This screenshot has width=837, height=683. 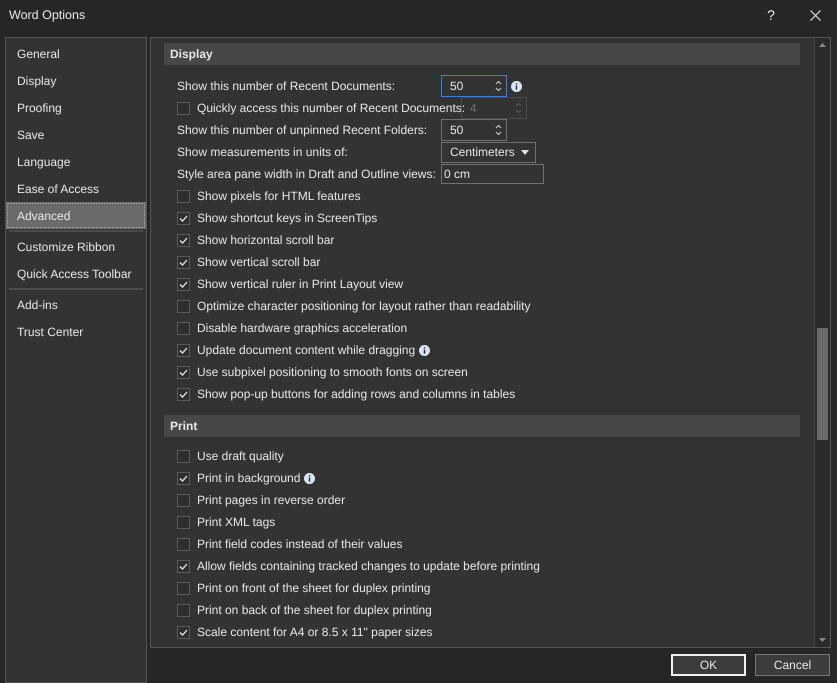 What do you see at coordinates (368, 566) in the screenshot?
I see `option-label: Allow fields containing tracked changes to update before printing` at bounding box center [368, 566].